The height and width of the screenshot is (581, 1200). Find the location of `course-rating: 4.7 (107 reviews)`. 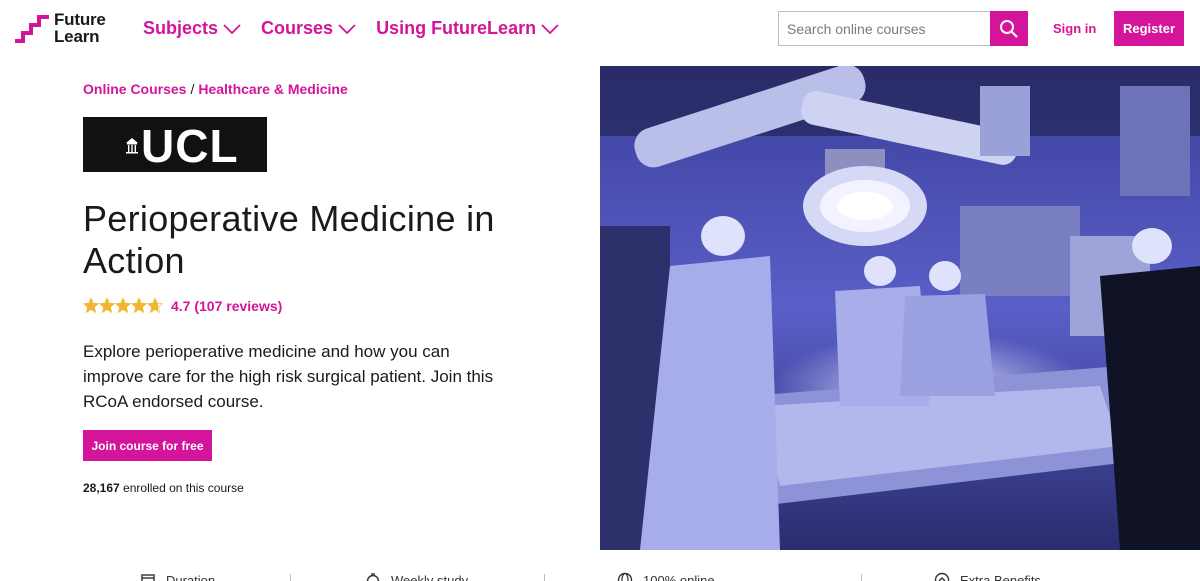

course-rating: 4.7 (107 reviews) is located at coordinates (182, 306).